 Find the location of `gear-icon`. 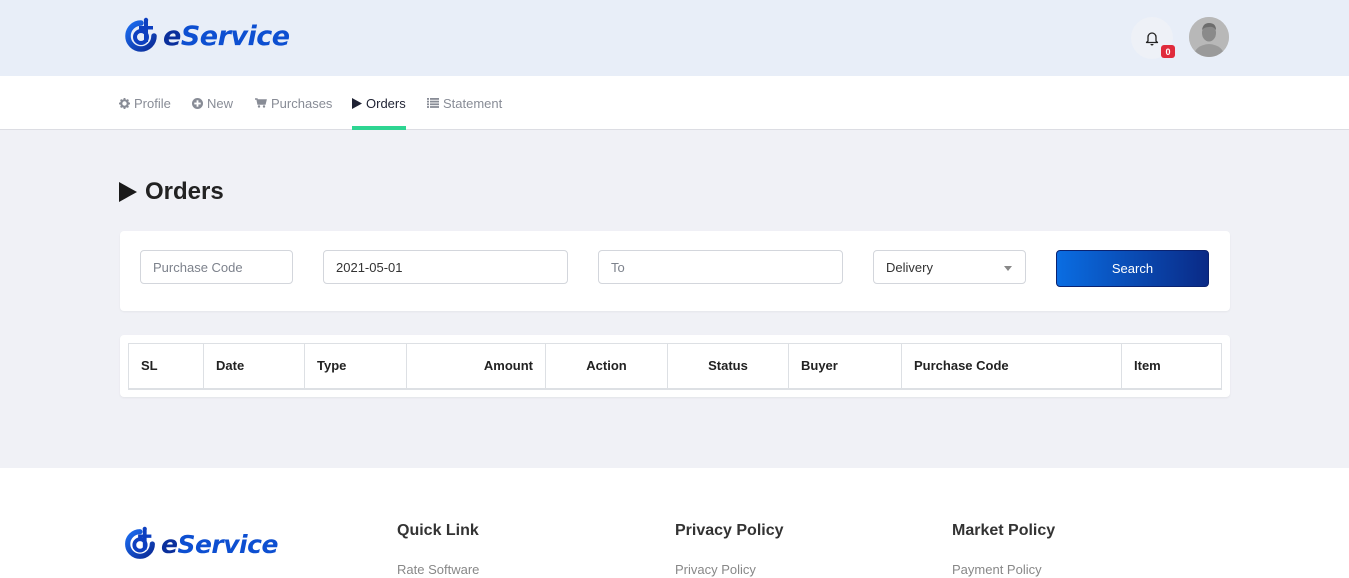

gear-icon is located at coordinates (124, 103).